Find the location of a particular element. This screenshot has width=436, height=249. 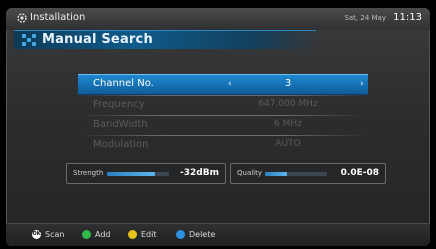

menu-item-label: Channel No. is located at coordinates (123, 83).